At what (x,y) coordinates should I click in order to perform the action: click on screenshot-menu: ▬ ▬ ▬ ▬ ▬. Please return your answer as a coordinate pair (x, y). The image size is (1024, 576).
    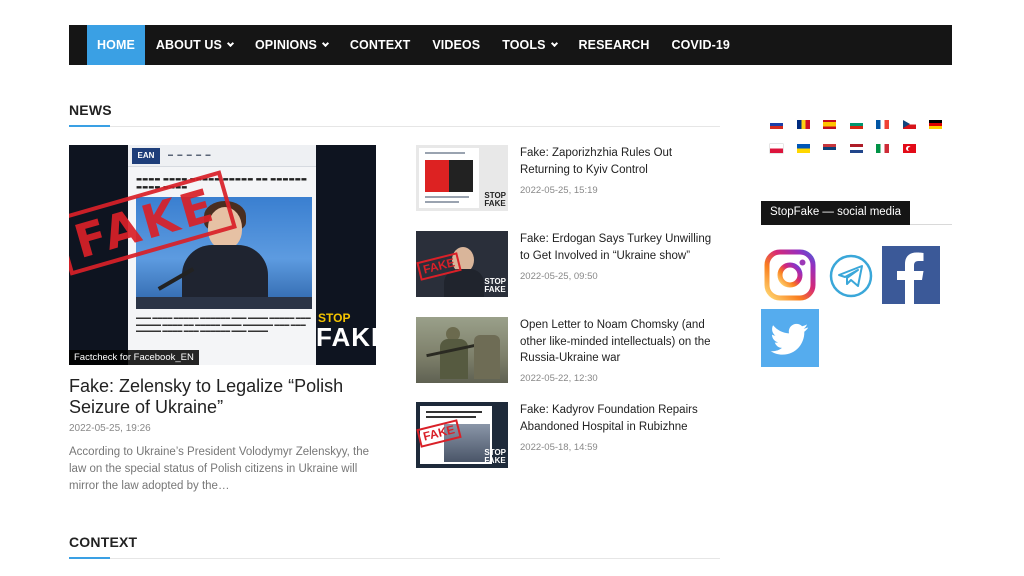
    Looking at the image, I should click on (190, 155).